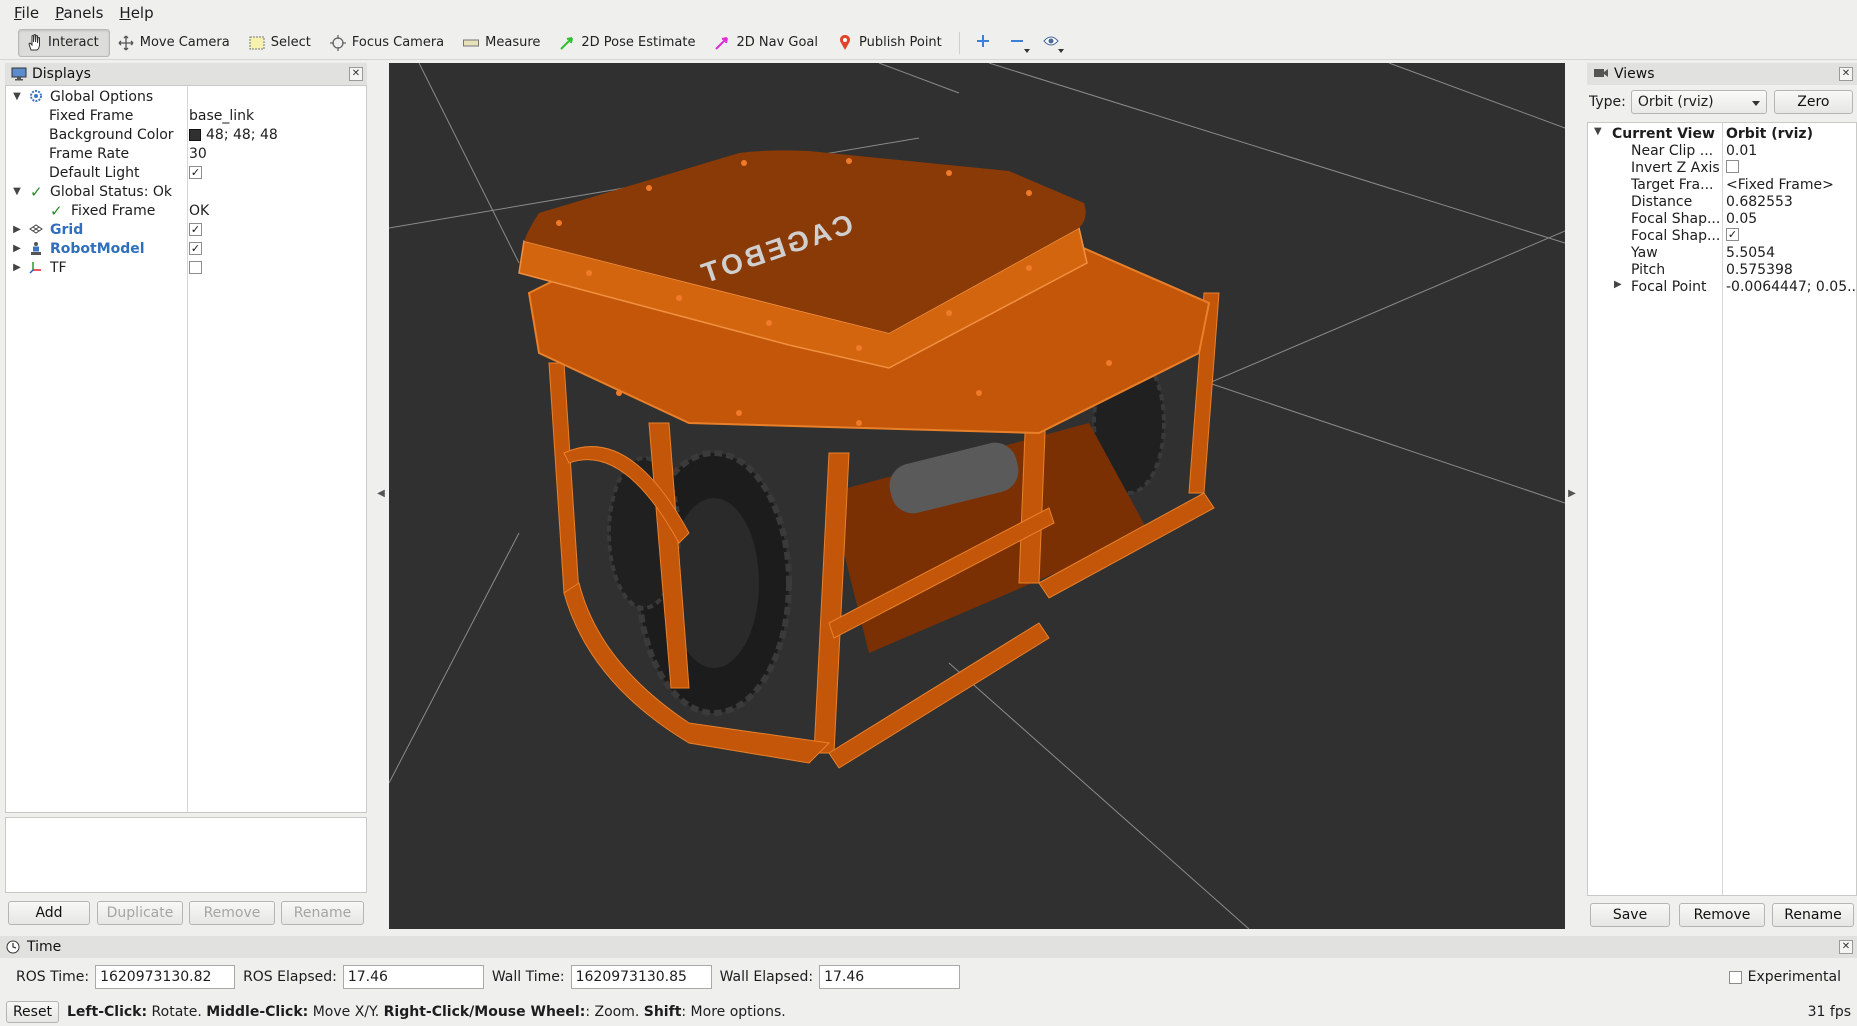  What do you see at coordinates (1735, 977) in the screenshot?
I see `experimental-checkbox` at bounding box center [1735, 977].